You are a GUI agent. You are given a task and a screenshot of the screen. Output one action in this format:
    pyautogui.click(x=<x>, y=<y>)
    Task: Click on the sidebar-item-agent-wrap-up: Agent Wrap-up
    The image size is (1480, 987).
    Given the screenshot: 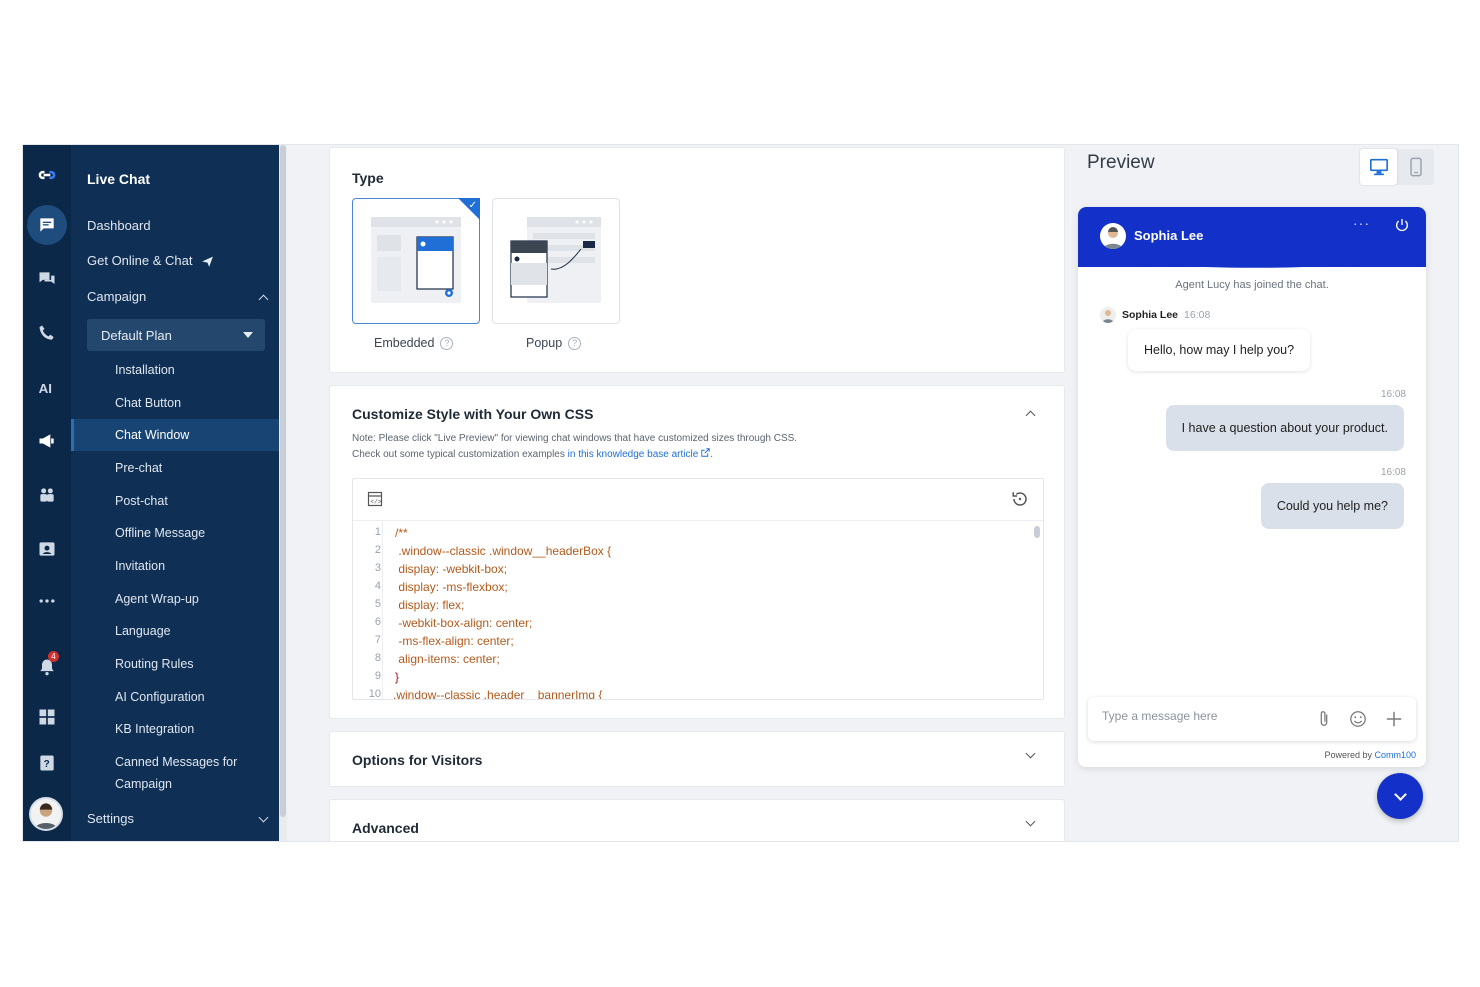 What is the action you would take?
    pyautogui.click(x=157, y=599)
    